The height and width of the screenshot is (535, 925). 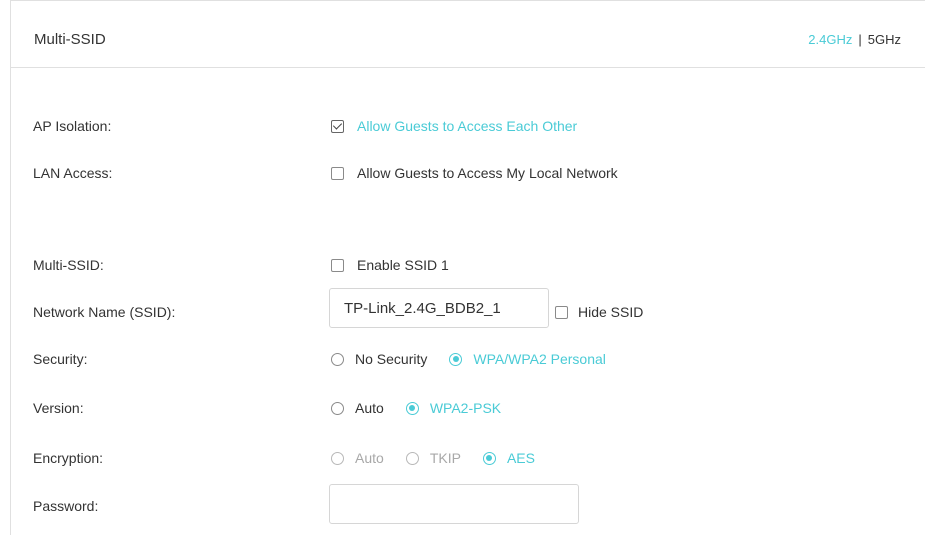 I want to click on security-wpa-radio, so click(x=456, y=359).